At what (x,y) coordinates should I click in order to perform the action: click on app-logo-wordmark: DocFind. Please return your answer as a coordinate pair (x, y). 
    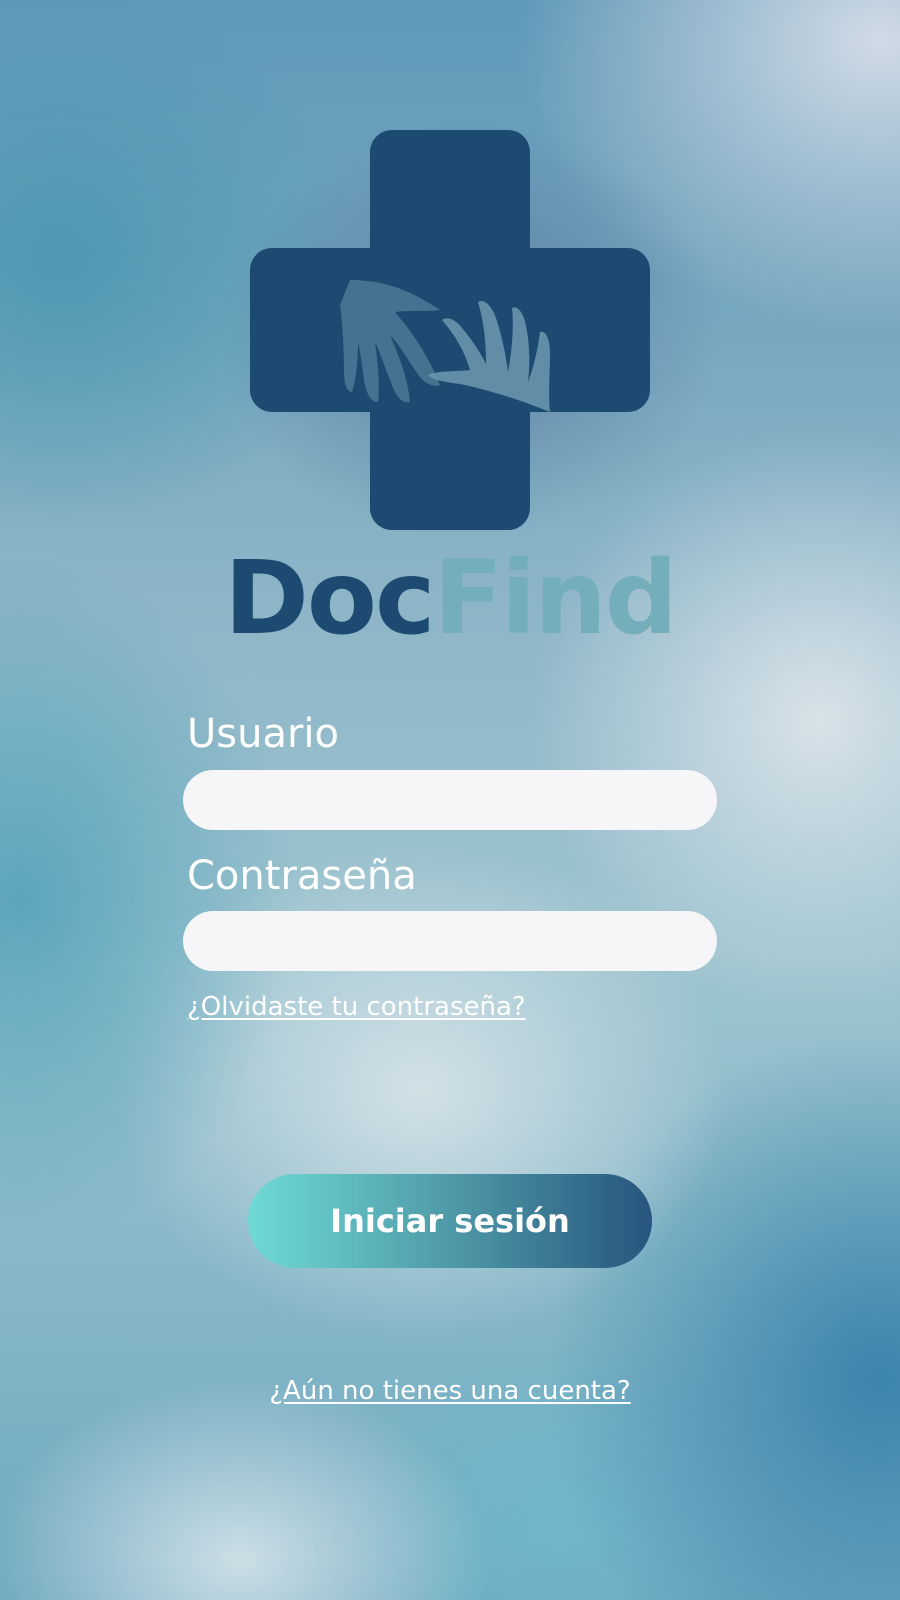
    Looking at the image, I should click on (450, 599).